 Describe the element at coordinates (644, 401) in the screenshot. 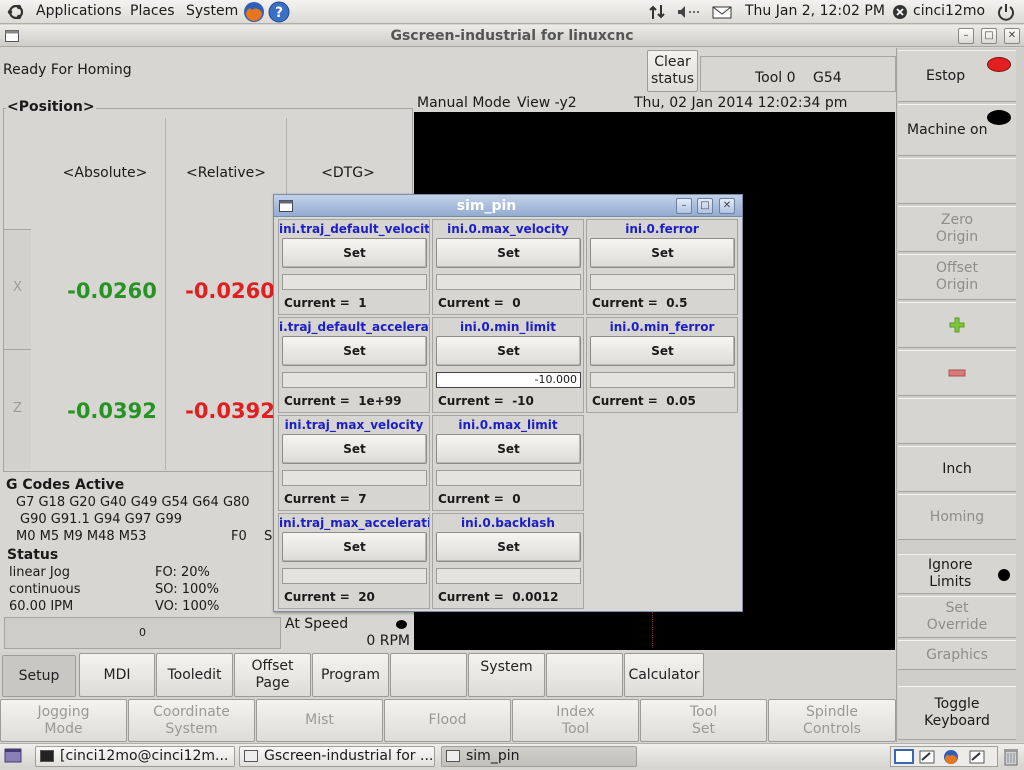

I see `pin-current-value: Current = 0.05` at that location.